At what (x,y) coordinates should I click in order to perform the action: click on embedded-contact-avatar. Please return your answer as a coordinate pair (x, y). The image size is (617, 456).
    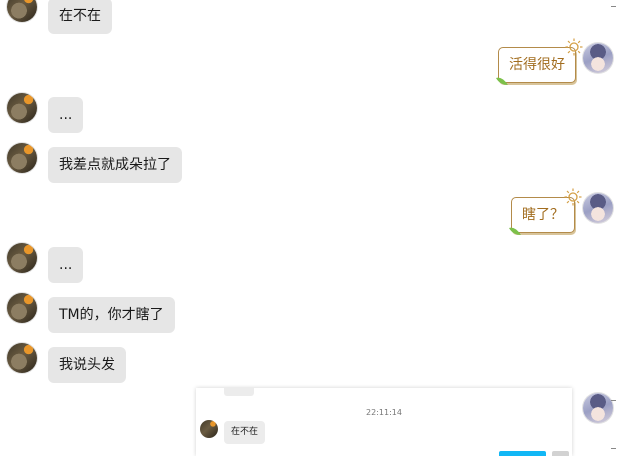
    Looking at the image, I should click on (209, 429).